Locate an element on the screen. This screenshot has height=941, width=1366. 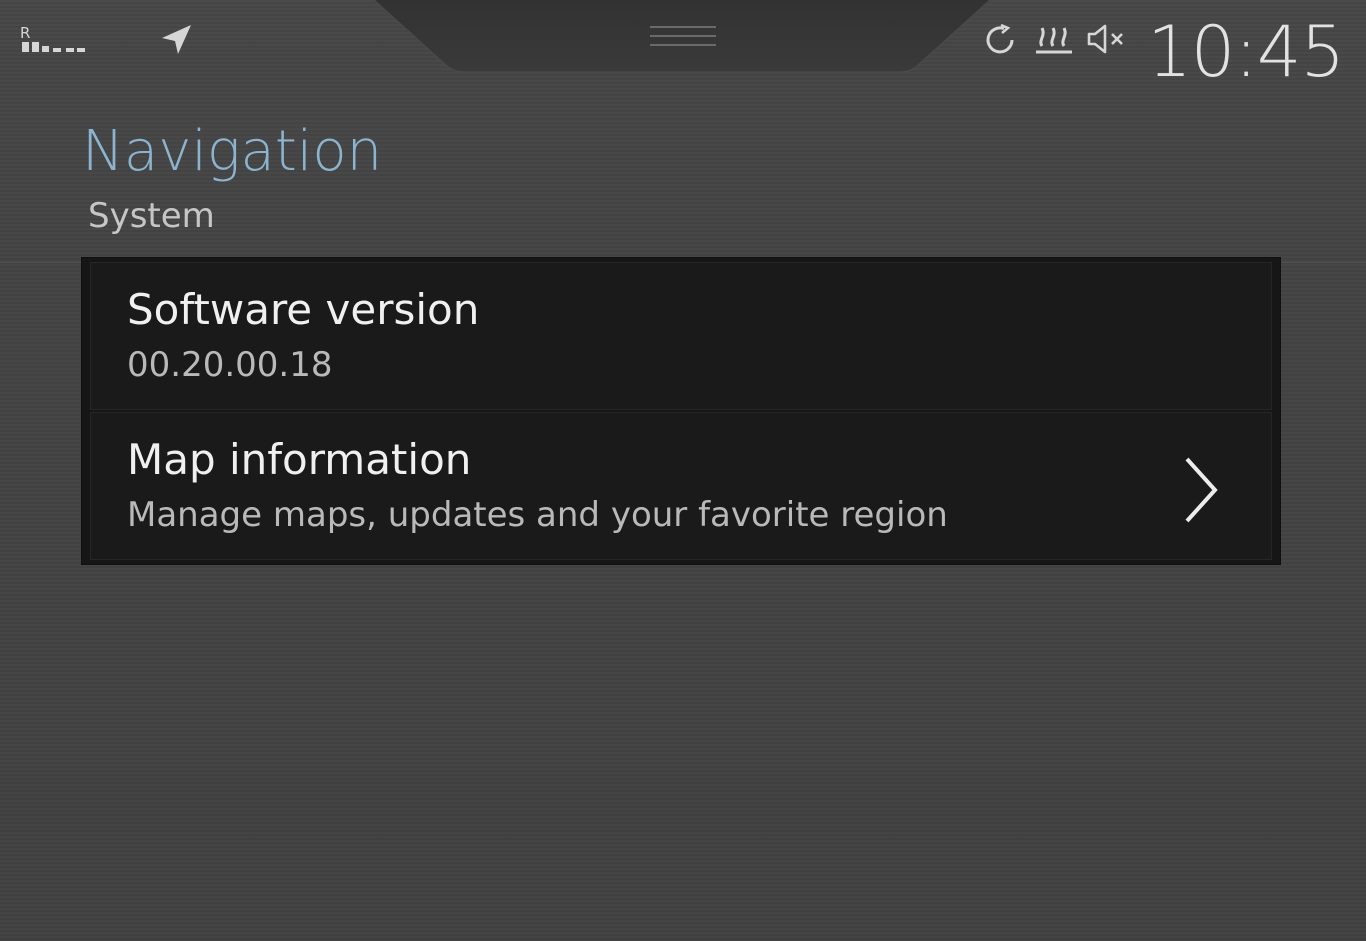
pull-down-handle is located at coordinates (682, 37).